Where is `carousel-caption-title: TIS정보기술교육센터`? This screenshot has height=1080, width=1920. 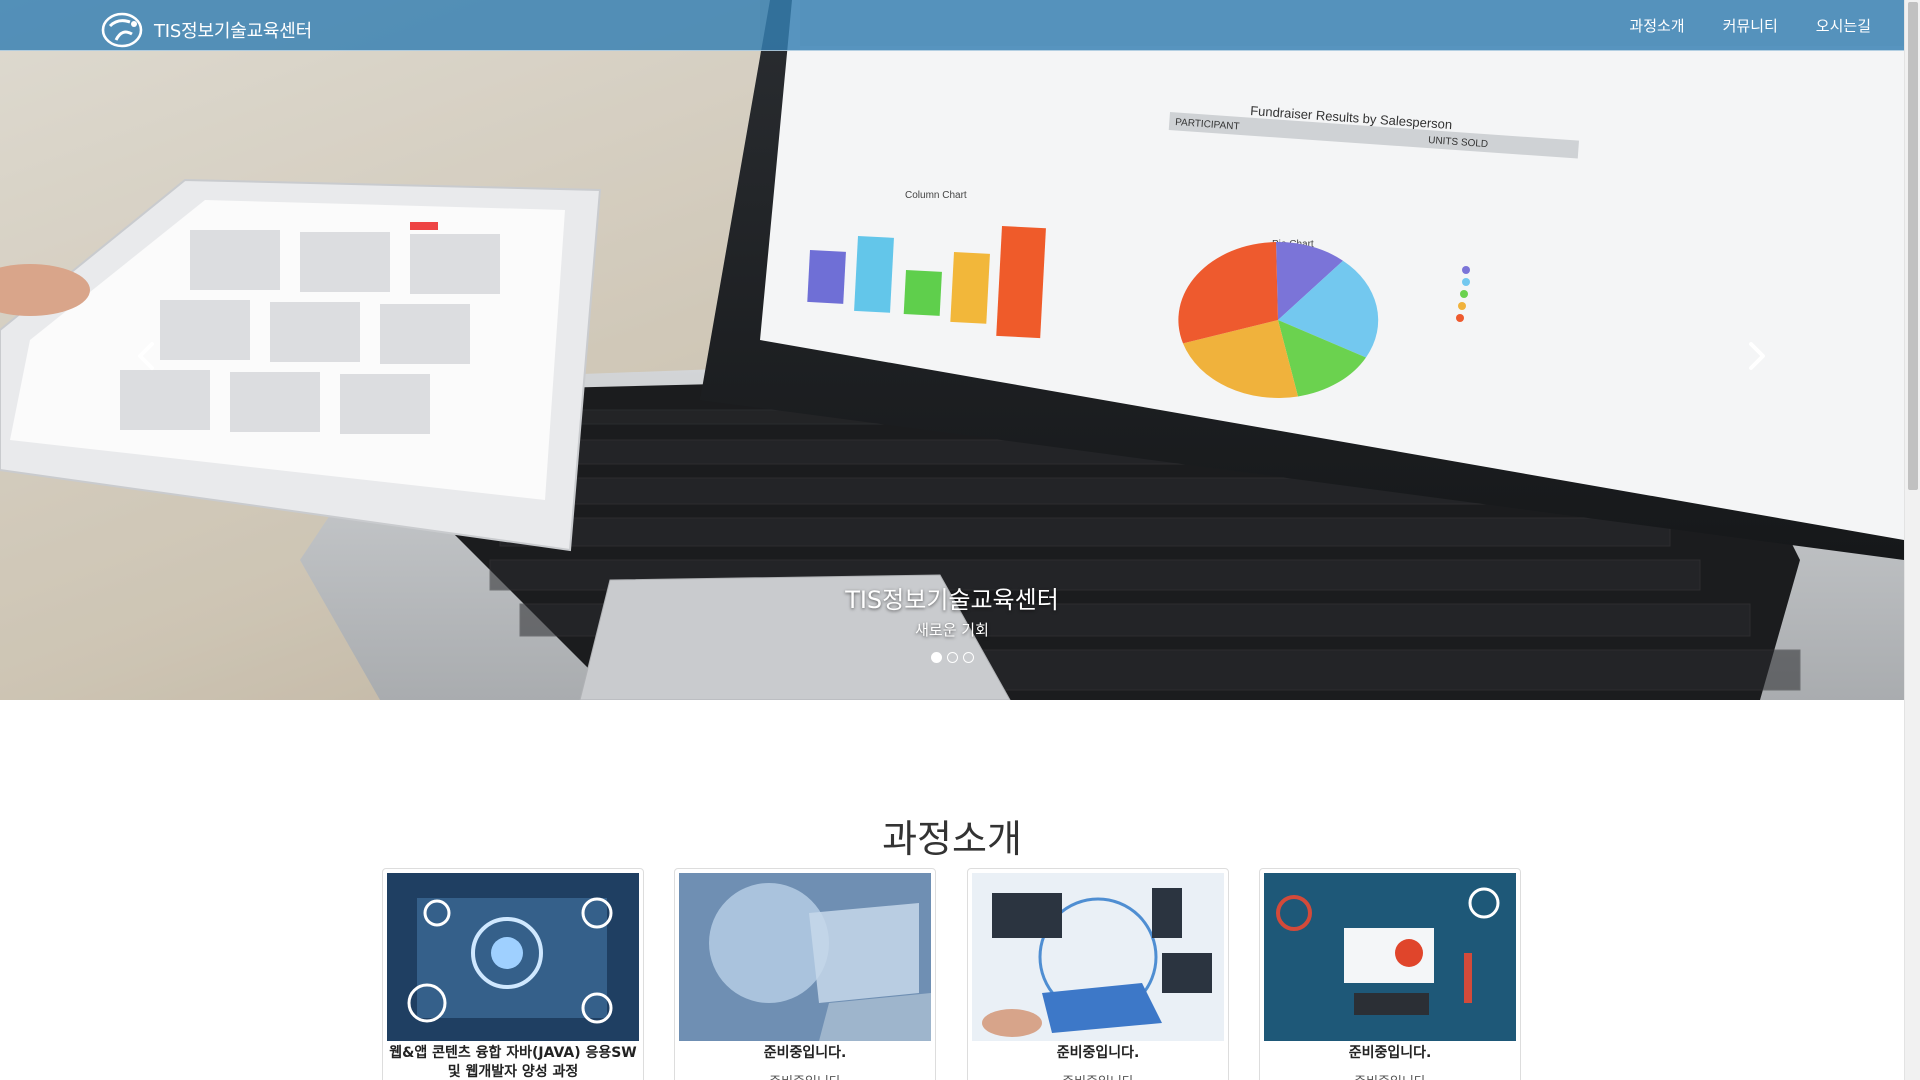 carousel-caption-title: TIS정보기술교육센터 is located at coordinates (952, 600).